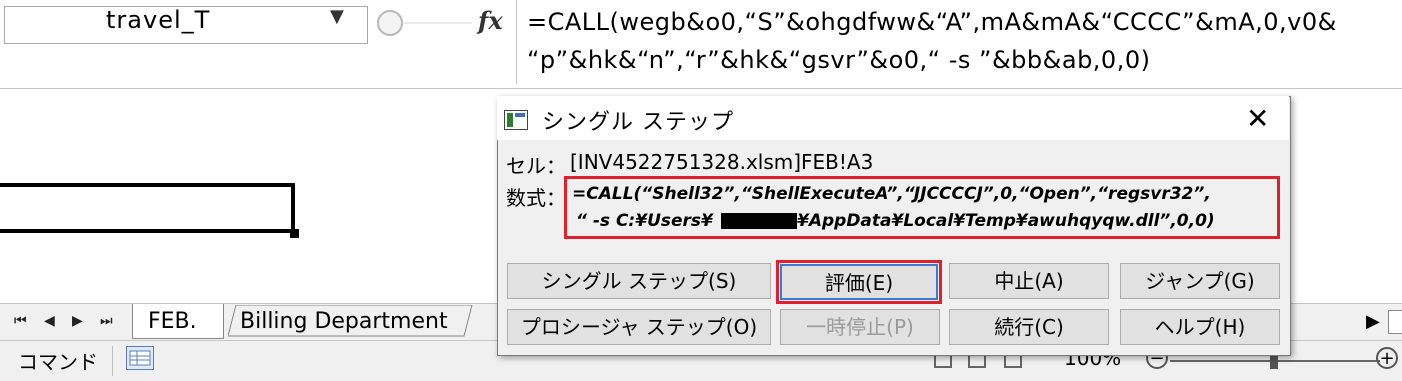  Describe the element at coordinates (20, 321) in the screenshot. I see `first-sheet-icon: ⏮` at that location.